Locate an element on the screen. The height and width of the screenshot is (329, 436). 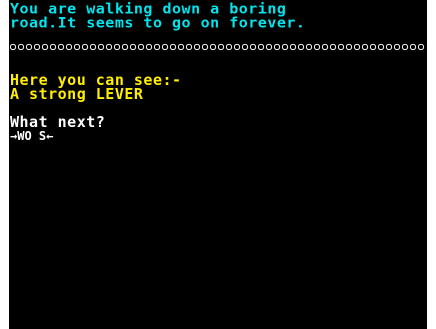
divider is located at coordinates (218, 48).